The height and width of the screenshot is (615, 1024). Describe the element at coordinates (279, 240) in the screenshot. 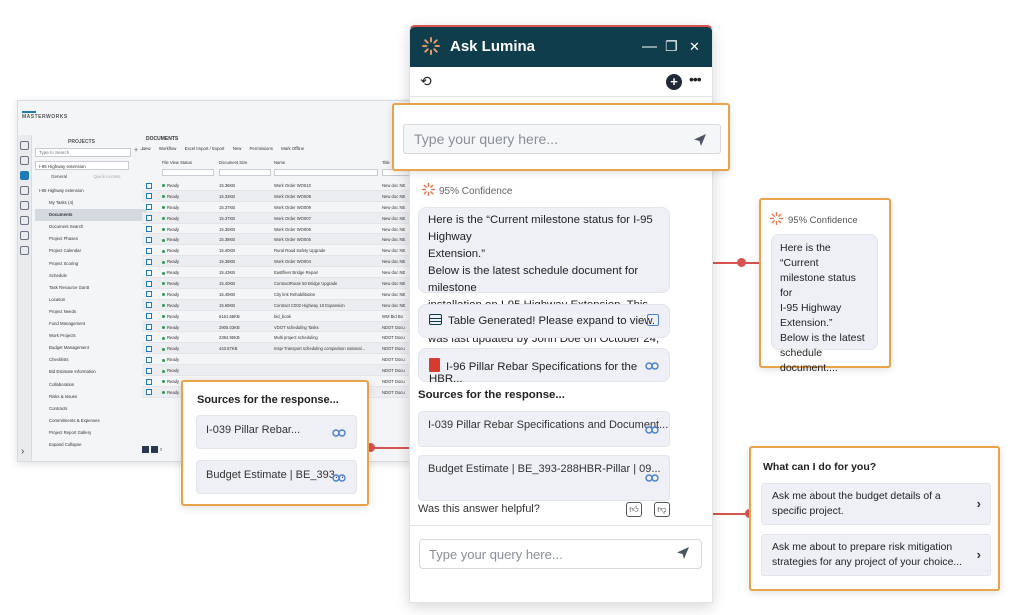

I see `table-row: Ready 15.38KB Work Order WO005 New doc NE` at that location.